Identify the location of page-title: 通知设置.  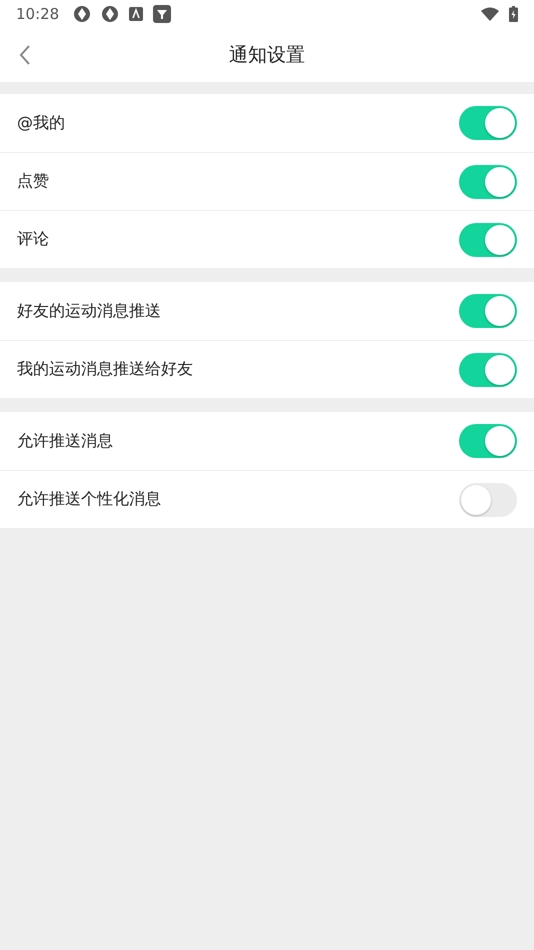
(267, 55).